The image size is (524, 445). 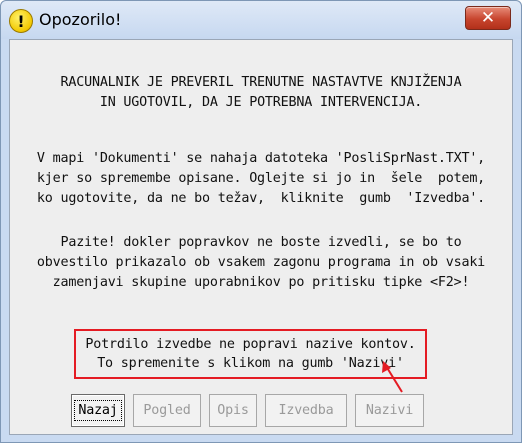 I want to click on close-button: ✕, so click(x=488, y=18).